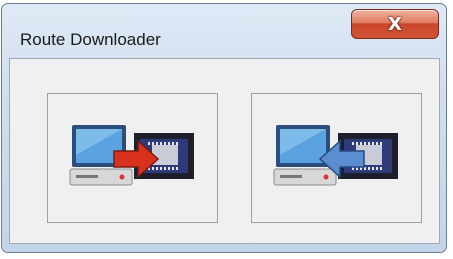 The width and height of the screenshot is (453, 259). What do you see at coordinates (90, 39) in the screenshot?
I see `window-title: Route Downloader` at bounding box center [90, 39].